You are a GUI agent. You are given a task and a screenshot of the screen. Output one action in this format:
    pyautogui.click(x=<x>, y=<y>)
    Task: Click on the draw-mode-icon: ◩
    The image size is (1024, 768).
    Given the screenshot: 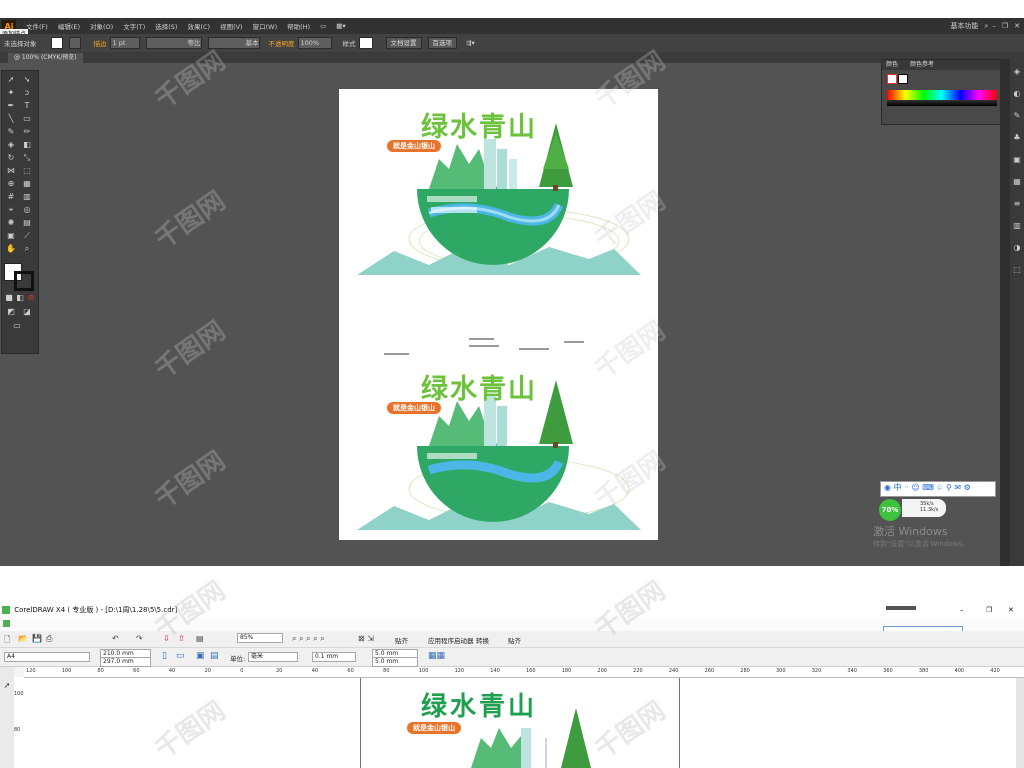 What is the action you would take?
    pyautogui.click(x=11, y=312)
    